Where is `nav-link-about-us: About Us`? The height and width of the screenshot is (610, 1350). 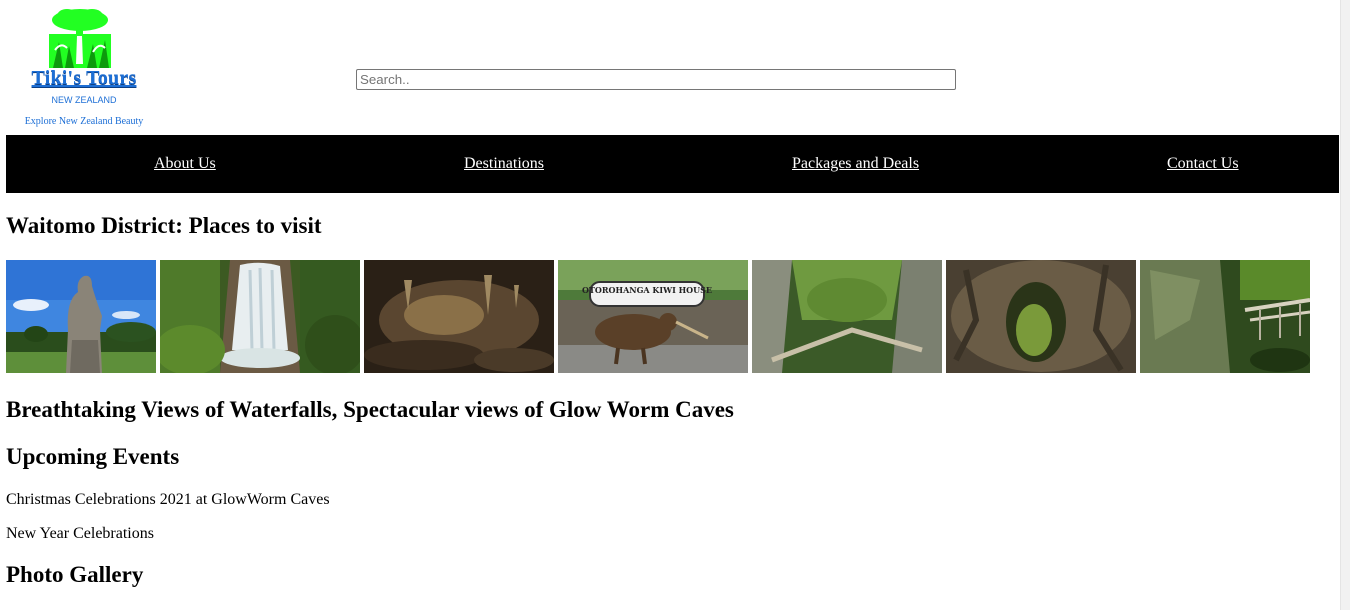
nav-link-about-us: About Us is located at coordinates (185, 164).